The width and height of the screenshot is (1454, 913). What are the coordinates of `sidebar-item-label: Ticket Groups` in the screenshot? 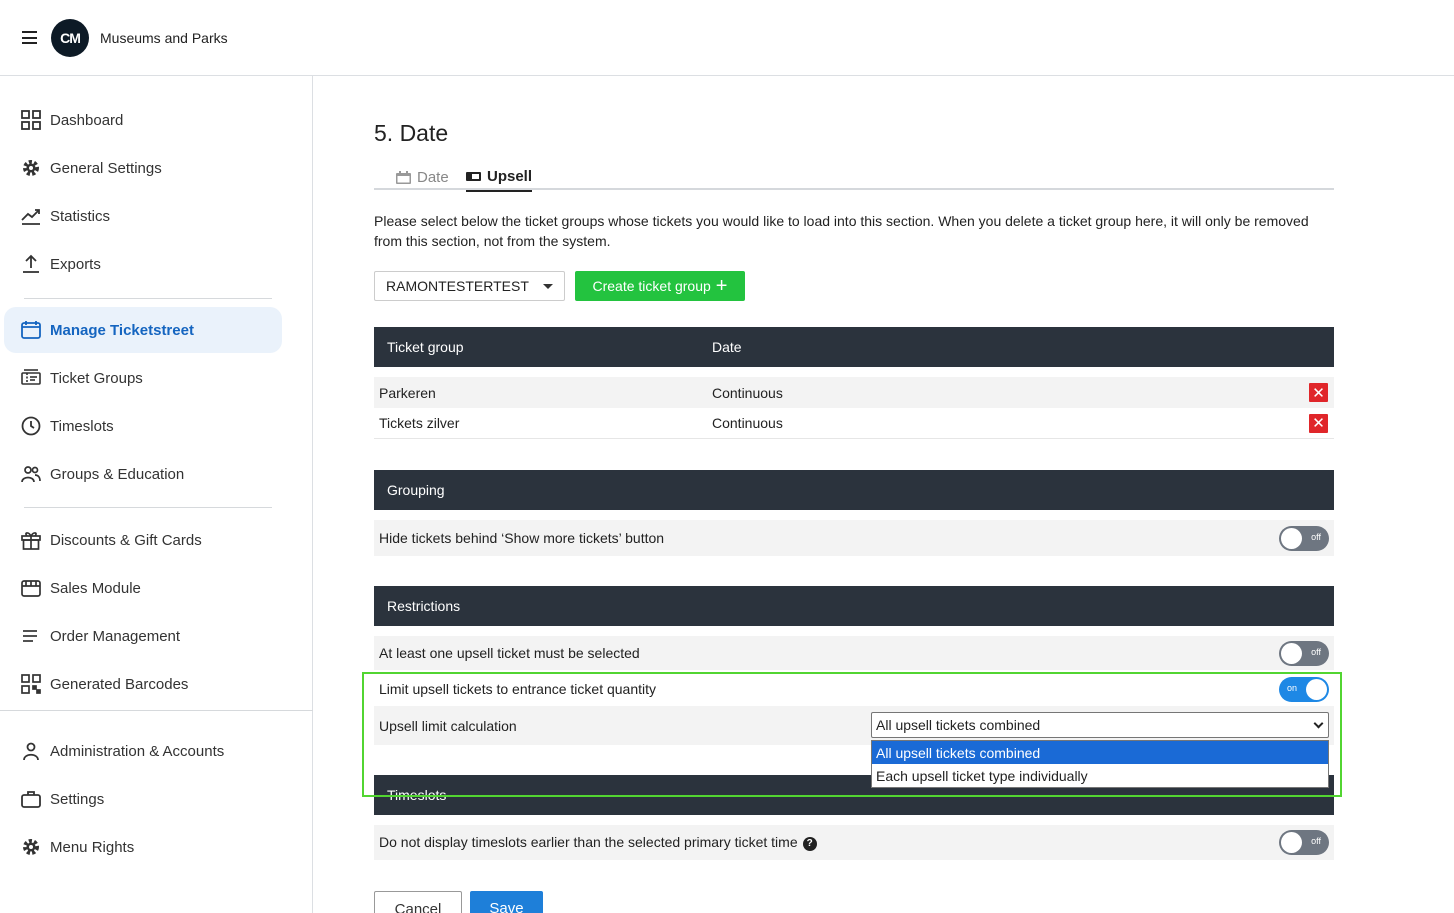 It's located at (96, 378).